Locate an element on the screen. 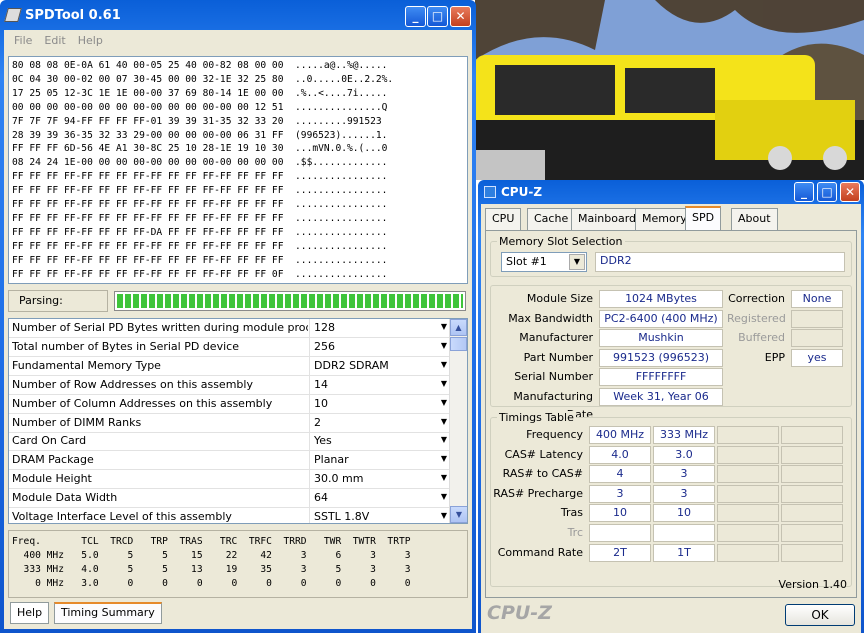 Image resolution: width=864 pixels, height=633 pixels. field-value-dropdown: 10 ▼ is located at coordinates (379, 403).